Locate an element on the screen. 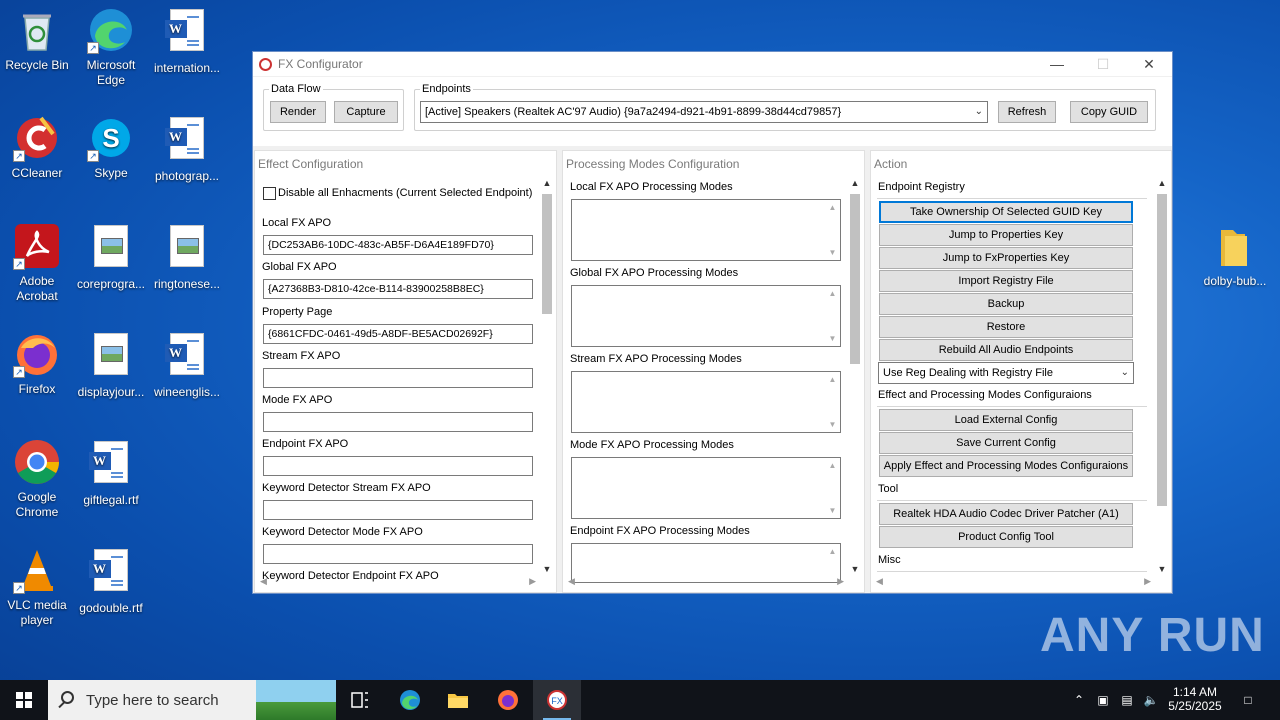  maximize-button: ☐ is located at coordinates (1103, 64).